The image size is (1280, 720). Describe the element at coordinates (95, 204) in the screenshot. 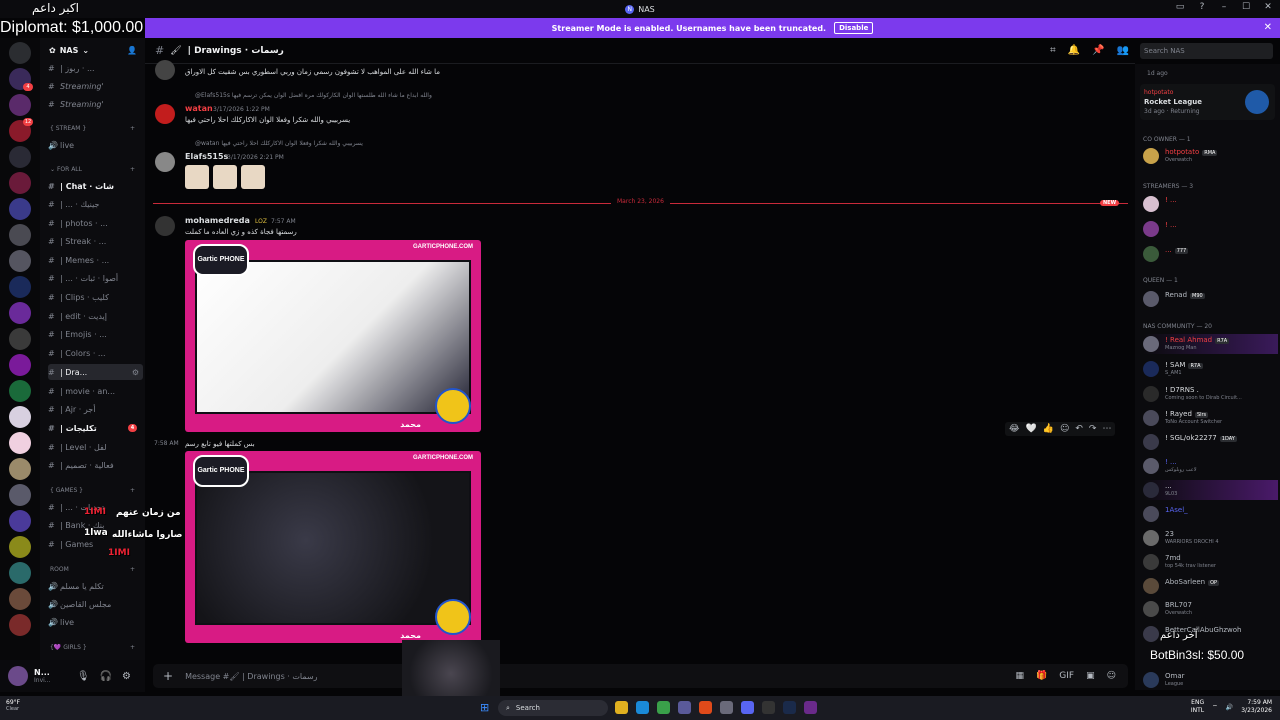

I see `channel-item: # | ... · جينيك` at that location.